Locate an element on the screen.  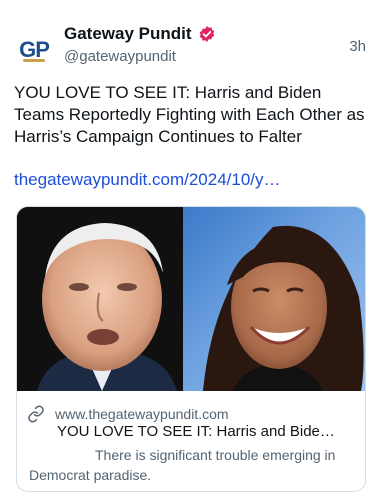
woman-portrait-image is located at coordinates (283, 308).